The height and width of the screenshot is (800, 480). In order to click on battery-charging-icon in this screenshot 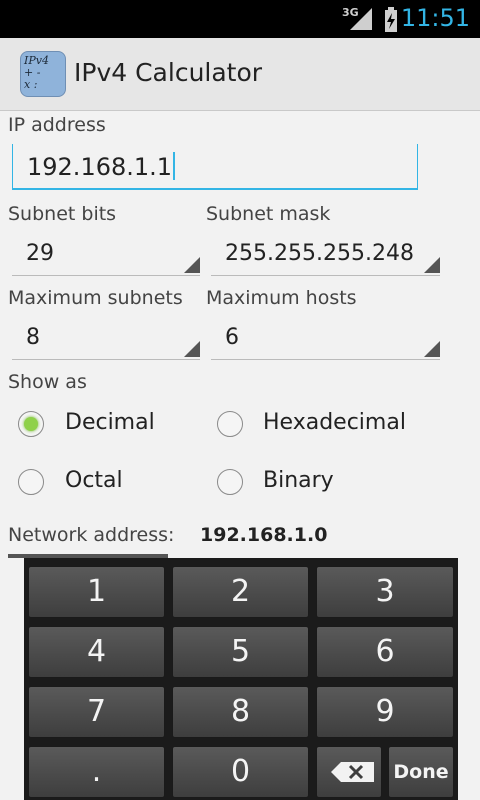, I will do `click(391, 19)`.